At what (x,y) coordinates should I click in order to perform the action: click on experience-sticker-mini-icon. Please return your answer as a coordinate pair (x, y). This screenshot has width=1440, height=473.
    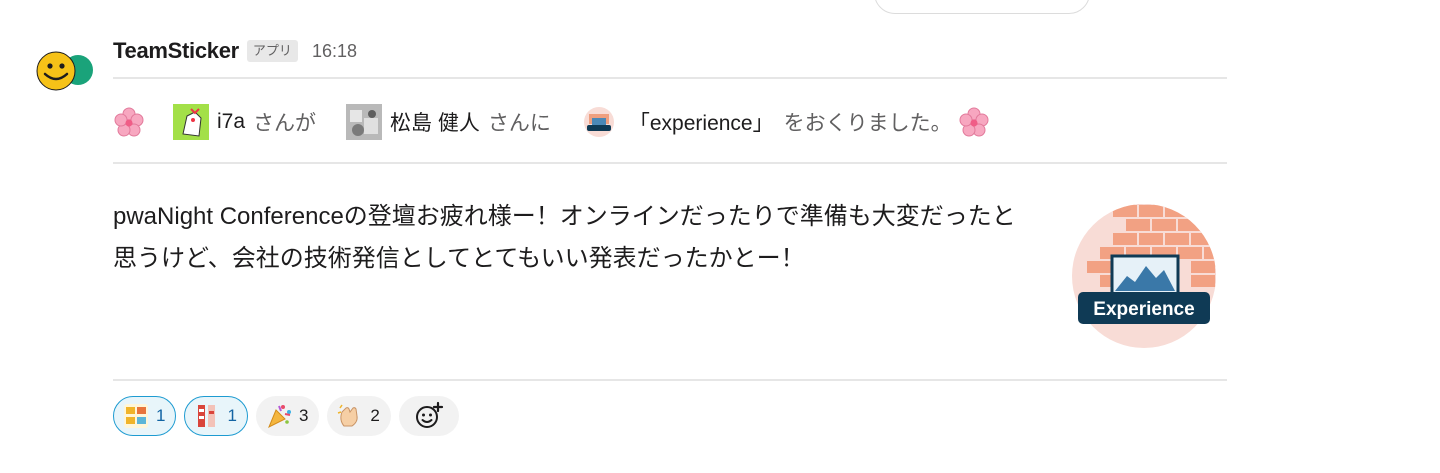
    Looking at the image, I should click on (598, 122).